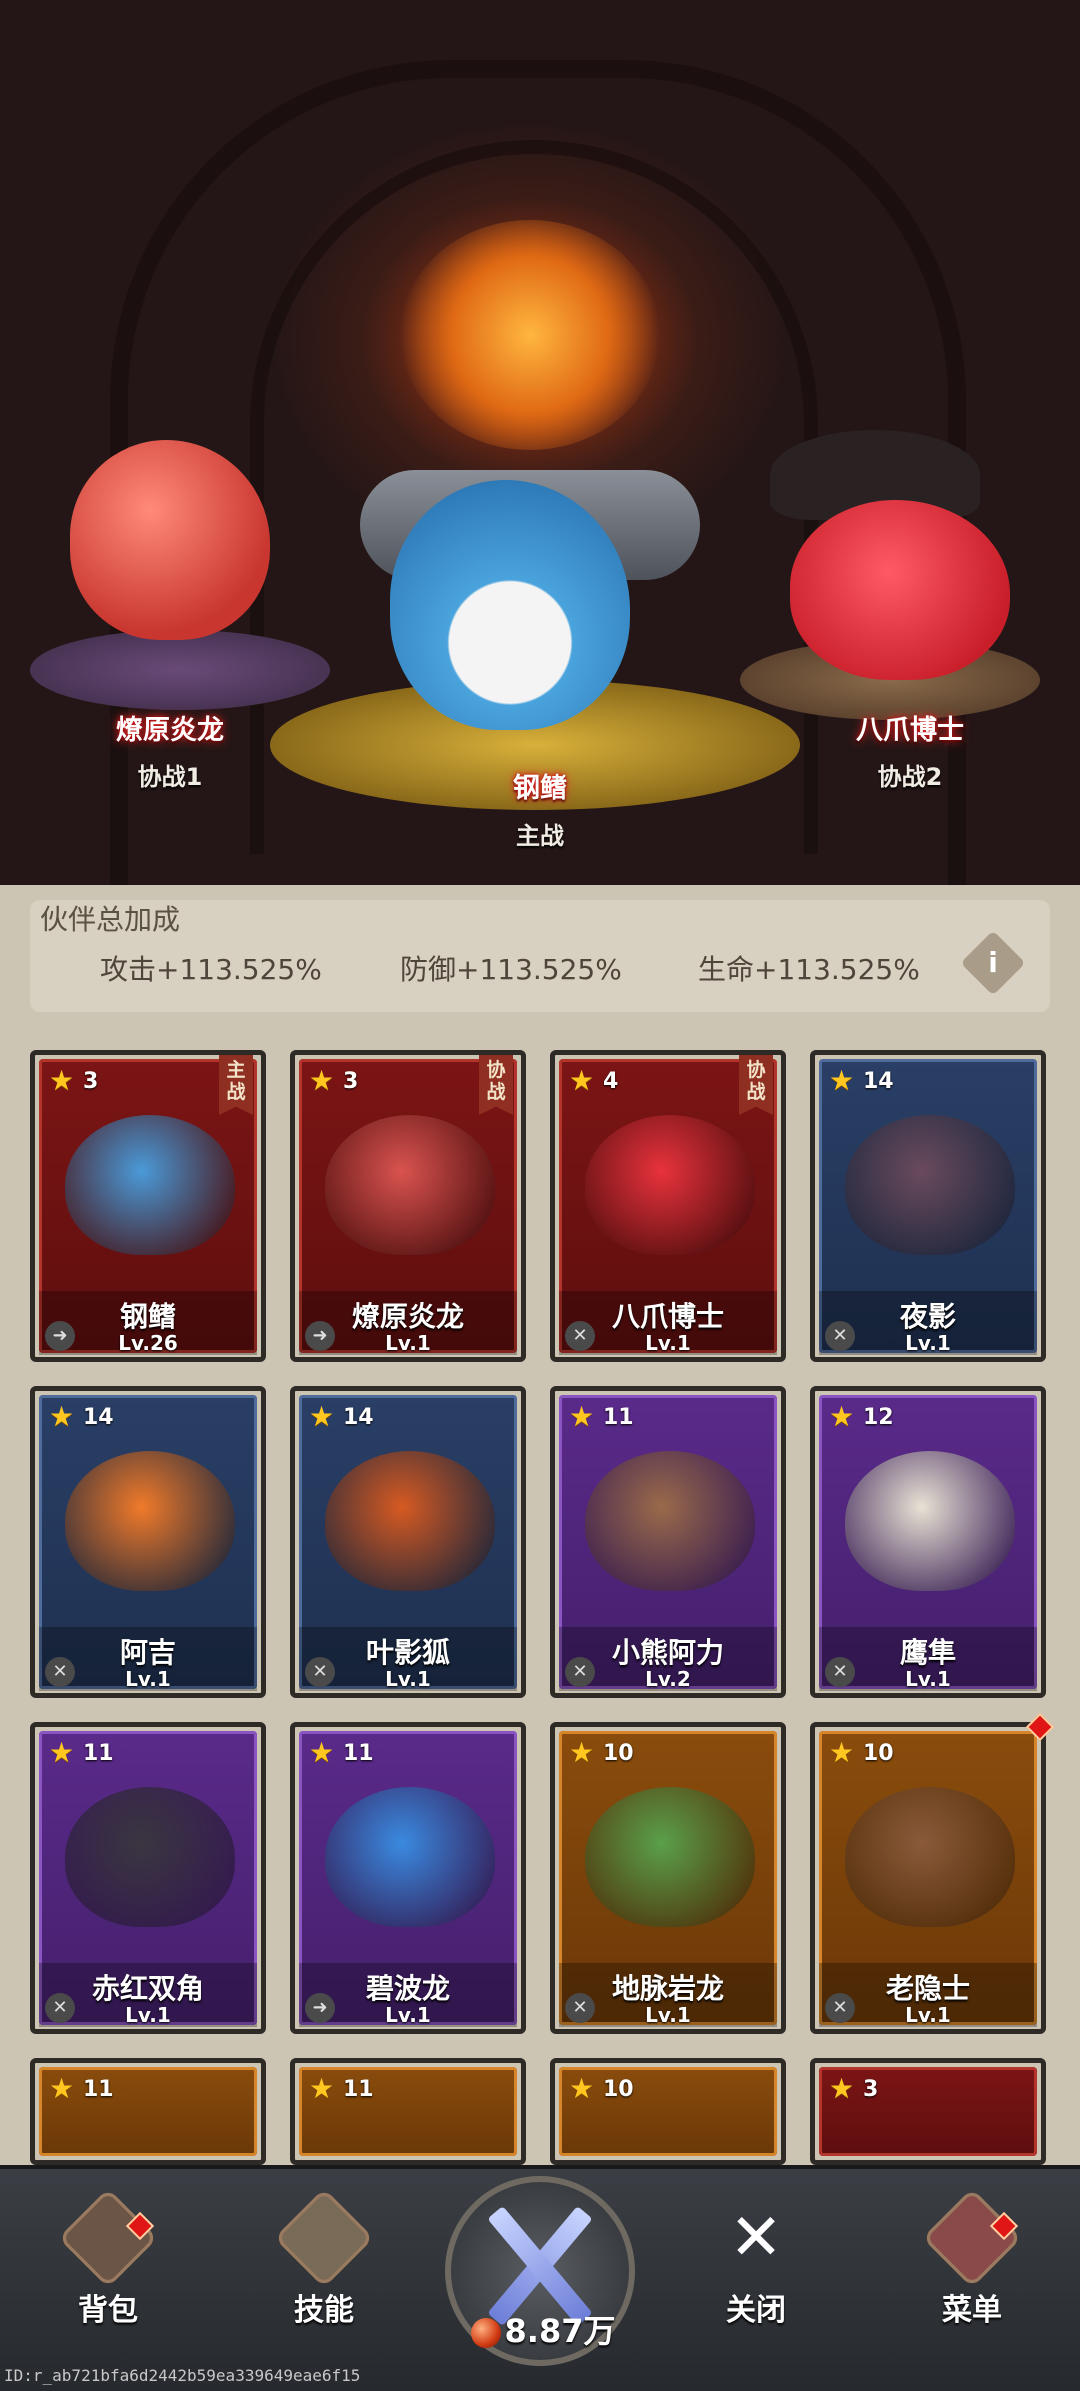  I want to click on partner-card: ★ 10 老隐士 Lv.1 ✕, so click(928, 1878).